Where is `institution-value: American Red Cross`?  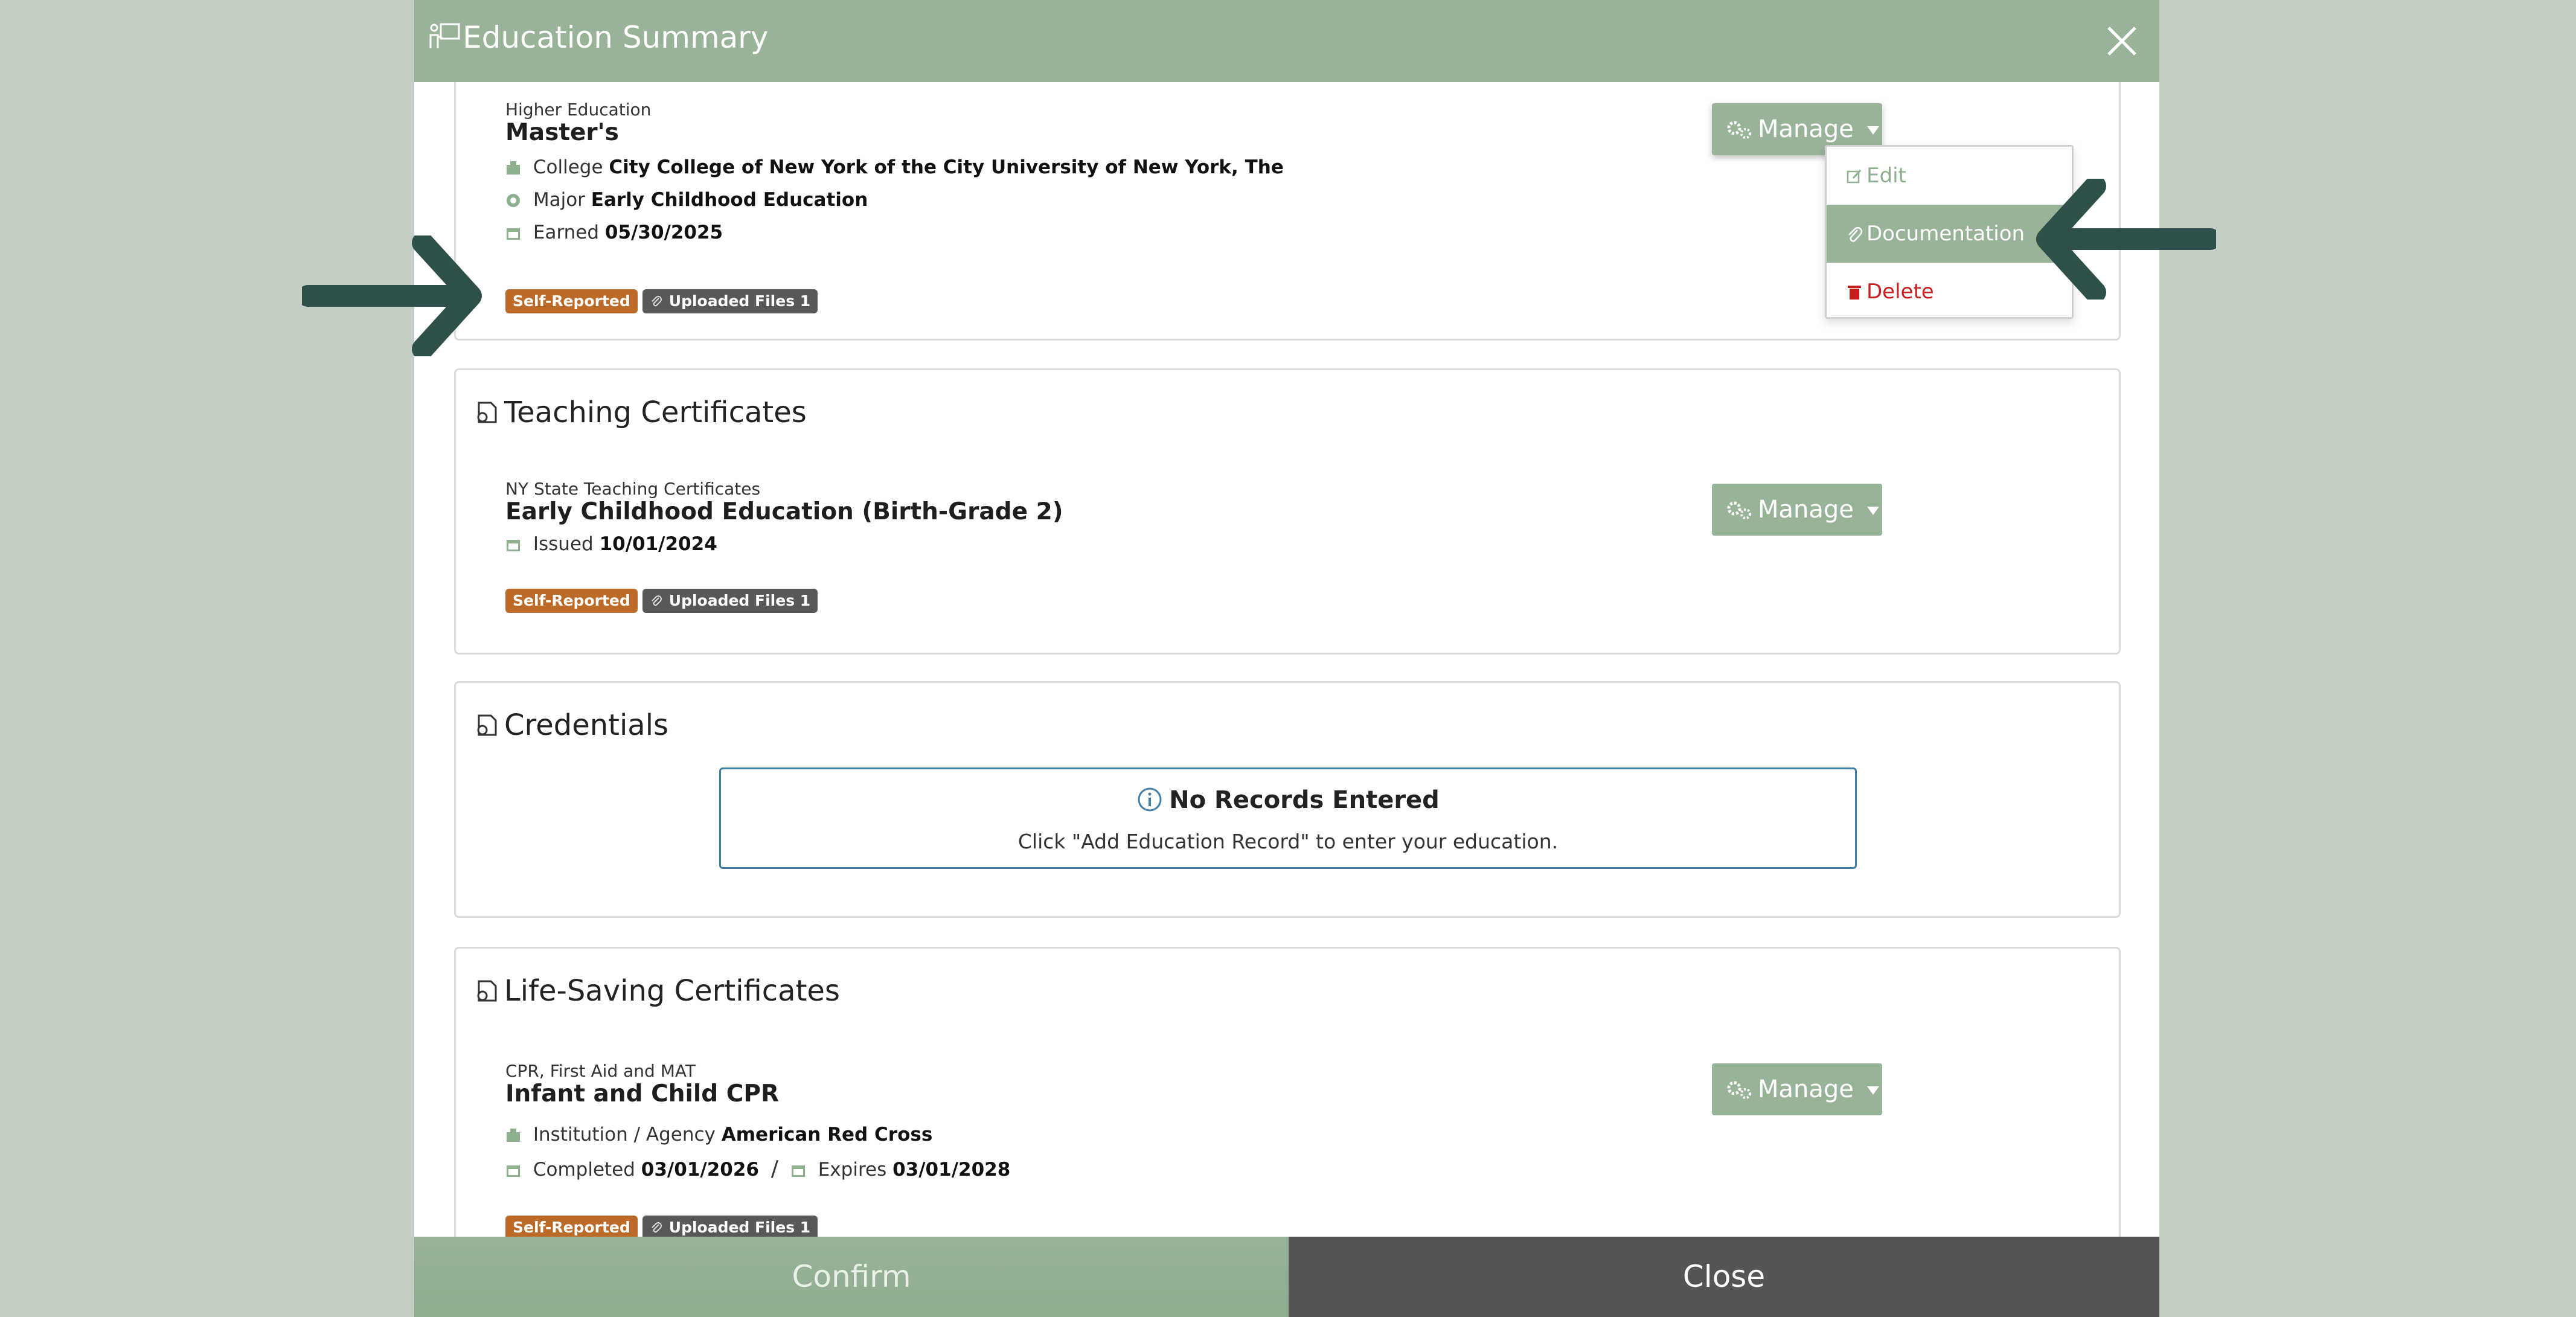
institution-value: American Red Cross is located at coordinates (827, 1135).